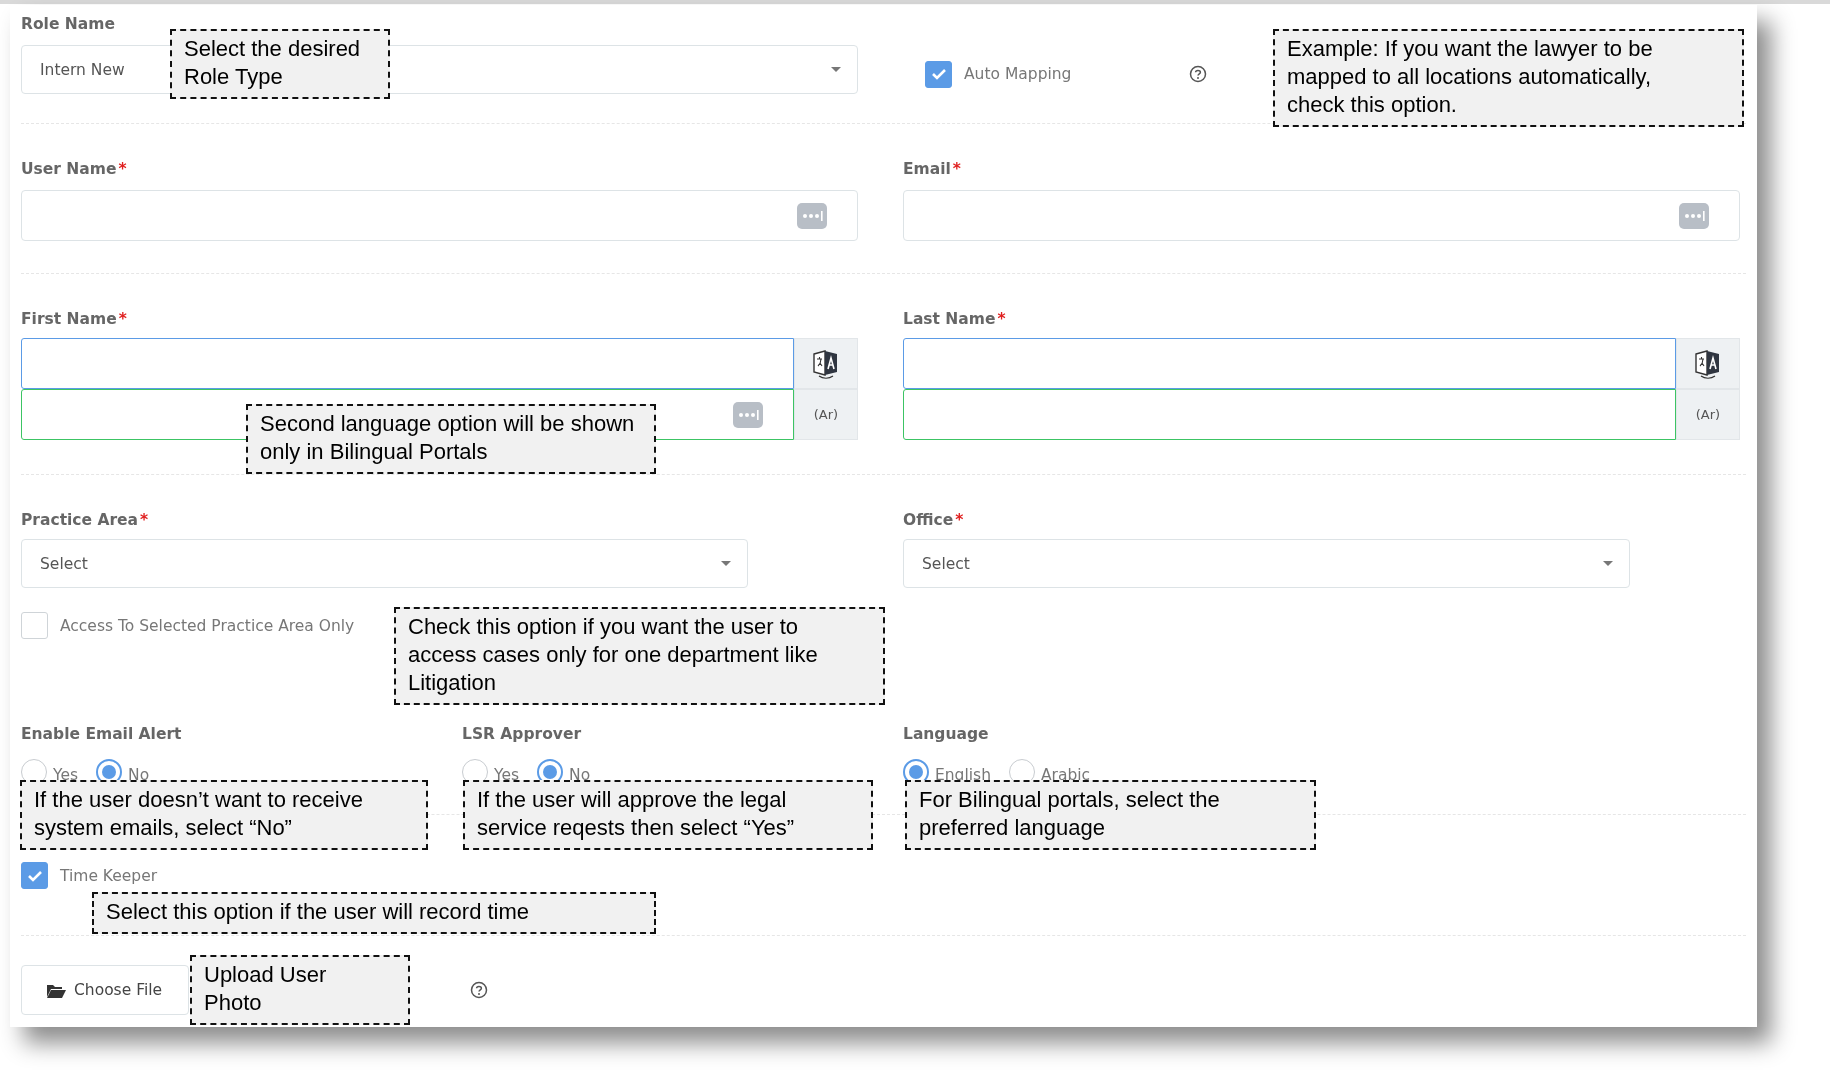 This screenshot has width=1830, height=1078. What do you see at coordinates (946, 734) in the screenshot?
I see `group-label: Language` at bounding box center [946, 734].